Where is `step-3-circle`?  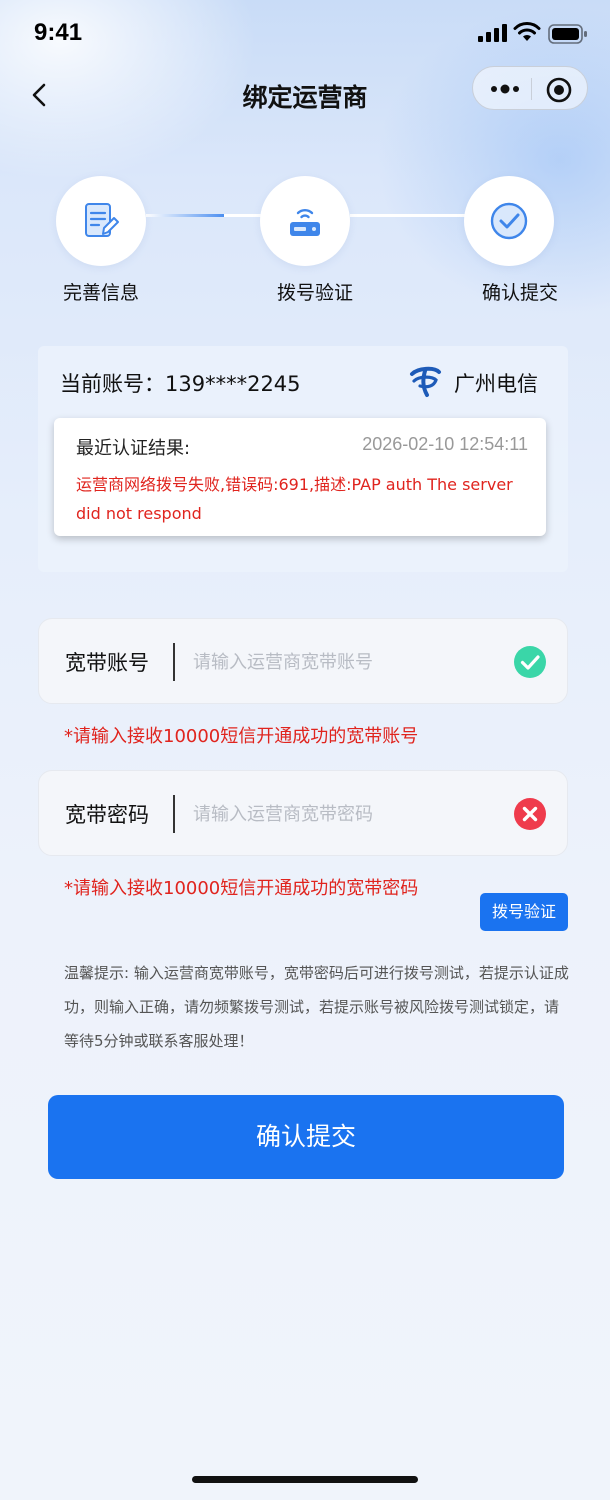
step-3-circle is located at coordinates (509, 221).